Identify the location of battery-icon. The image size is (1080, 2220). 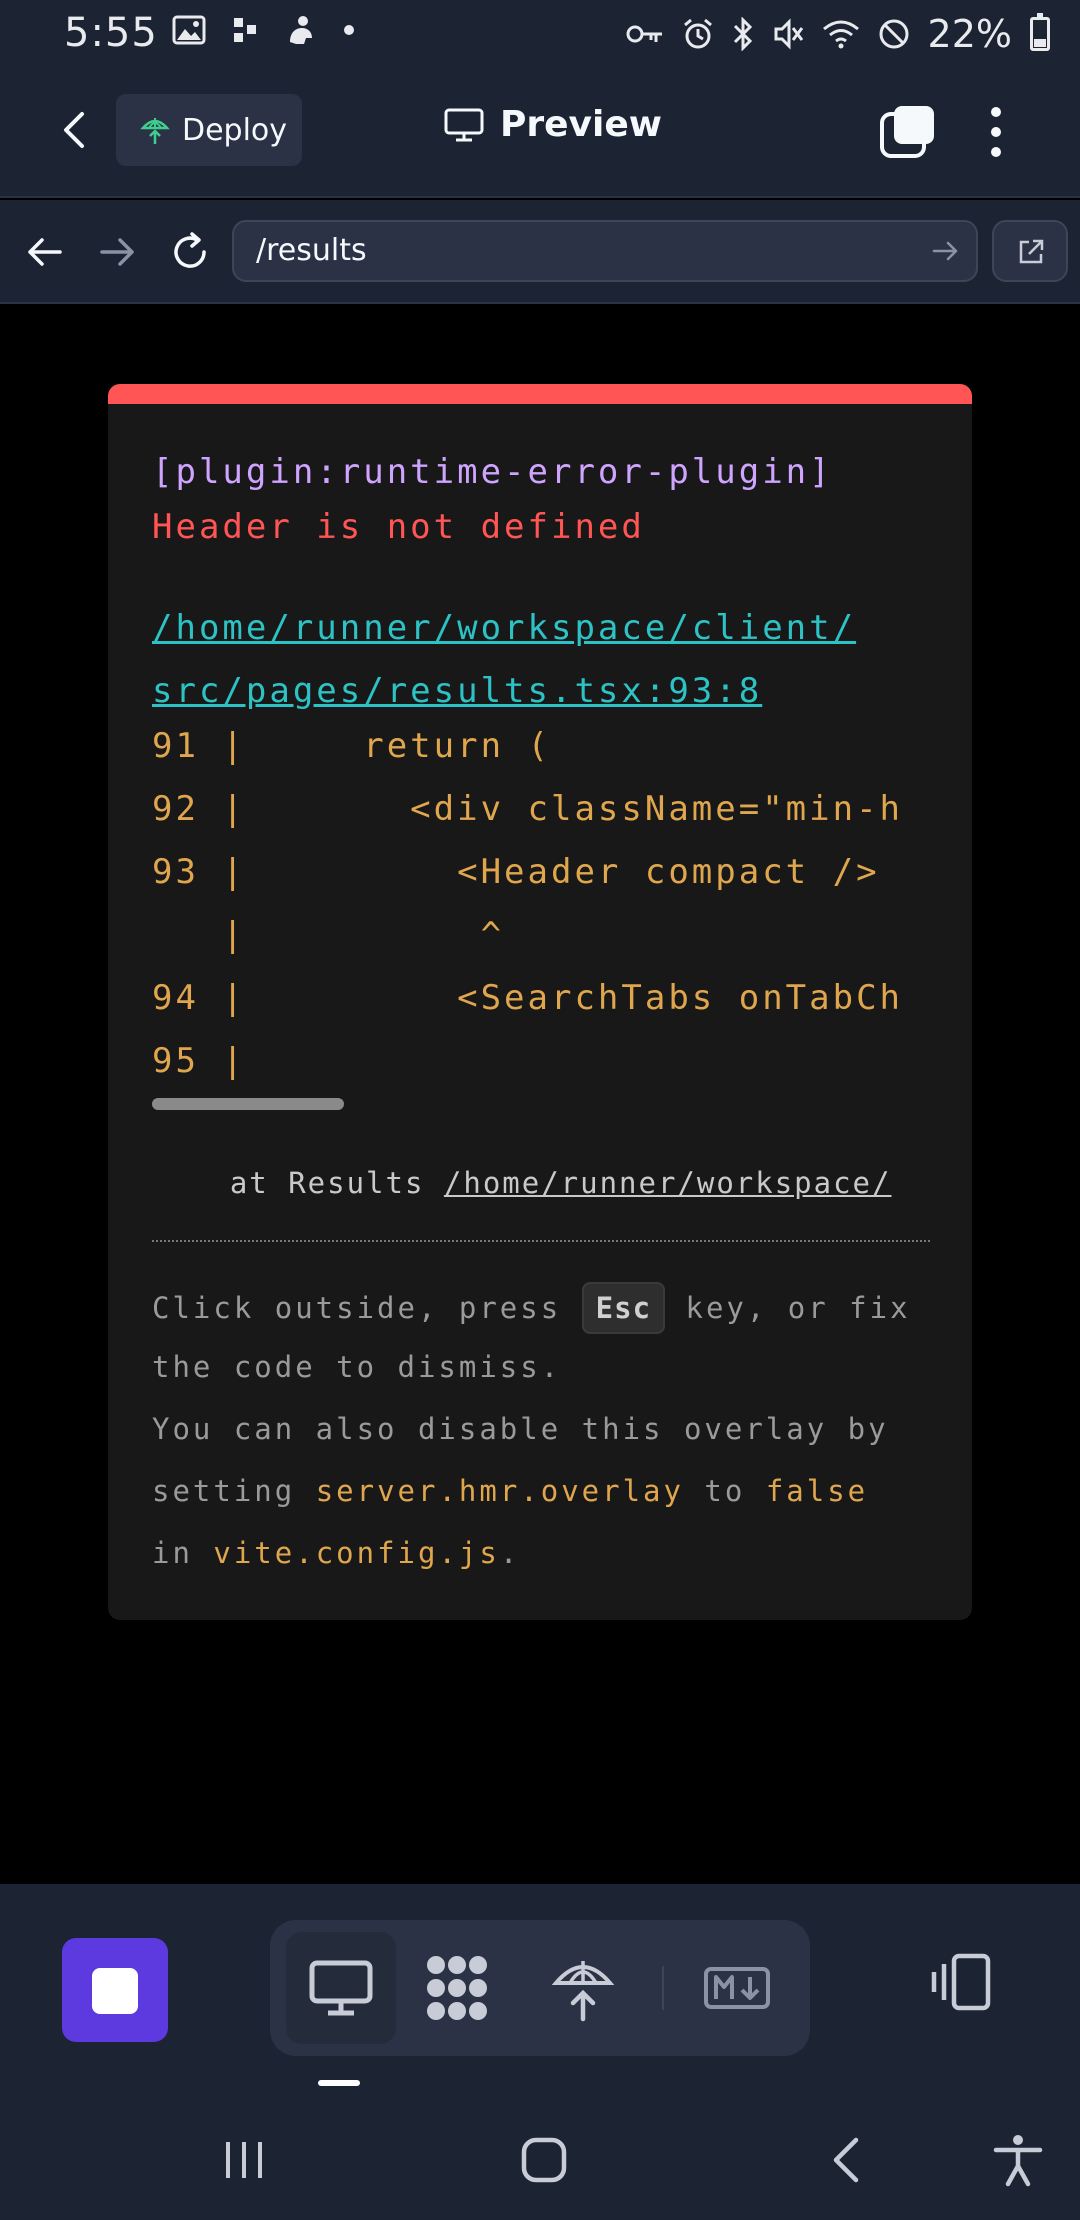
(1040, 32).